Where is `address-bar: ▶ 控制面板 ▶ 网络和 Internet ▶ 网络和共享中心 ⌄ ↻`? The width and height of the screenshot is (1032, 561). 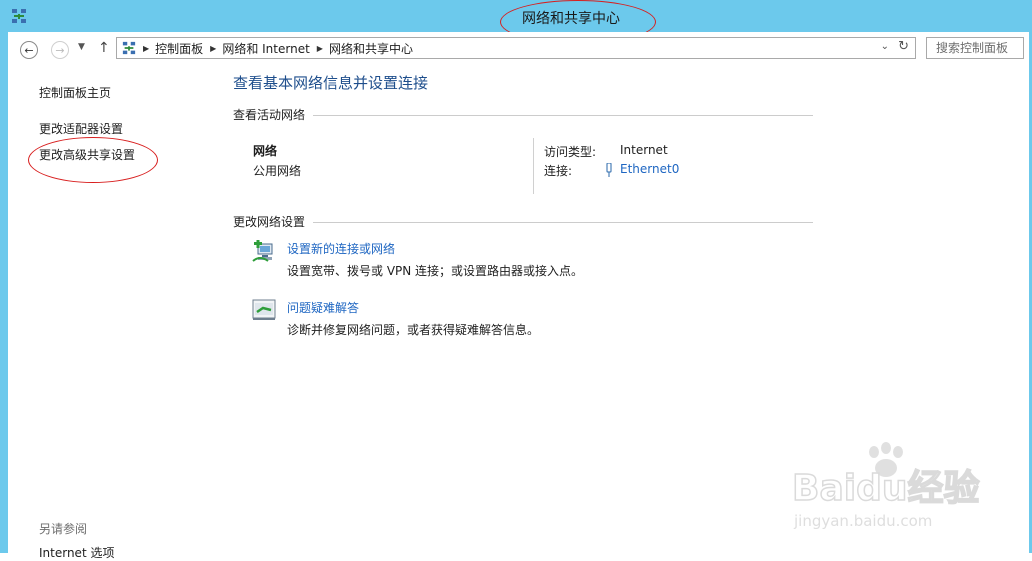 address-bar: ▶ 控制面板 ▶ 网络和 Internet ▶ 网络和共享中心 ⌄ ↻ is located at coordinates (516, 48).